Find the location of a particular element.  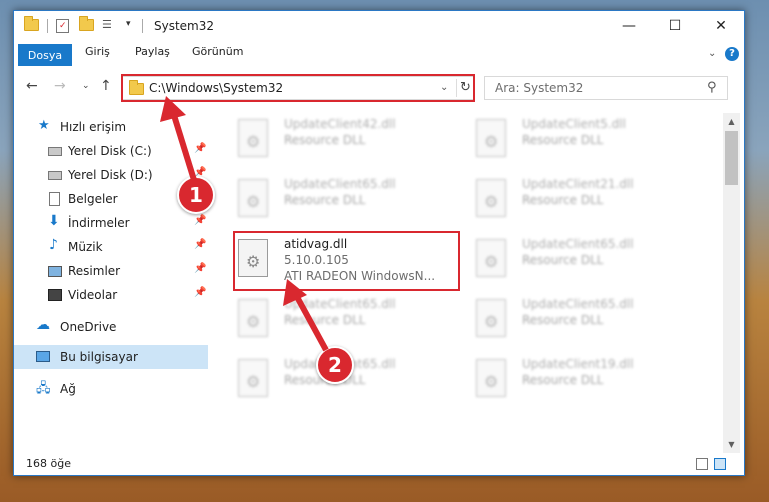

download-icon: ⬇ is located at coordinates (54, 221).